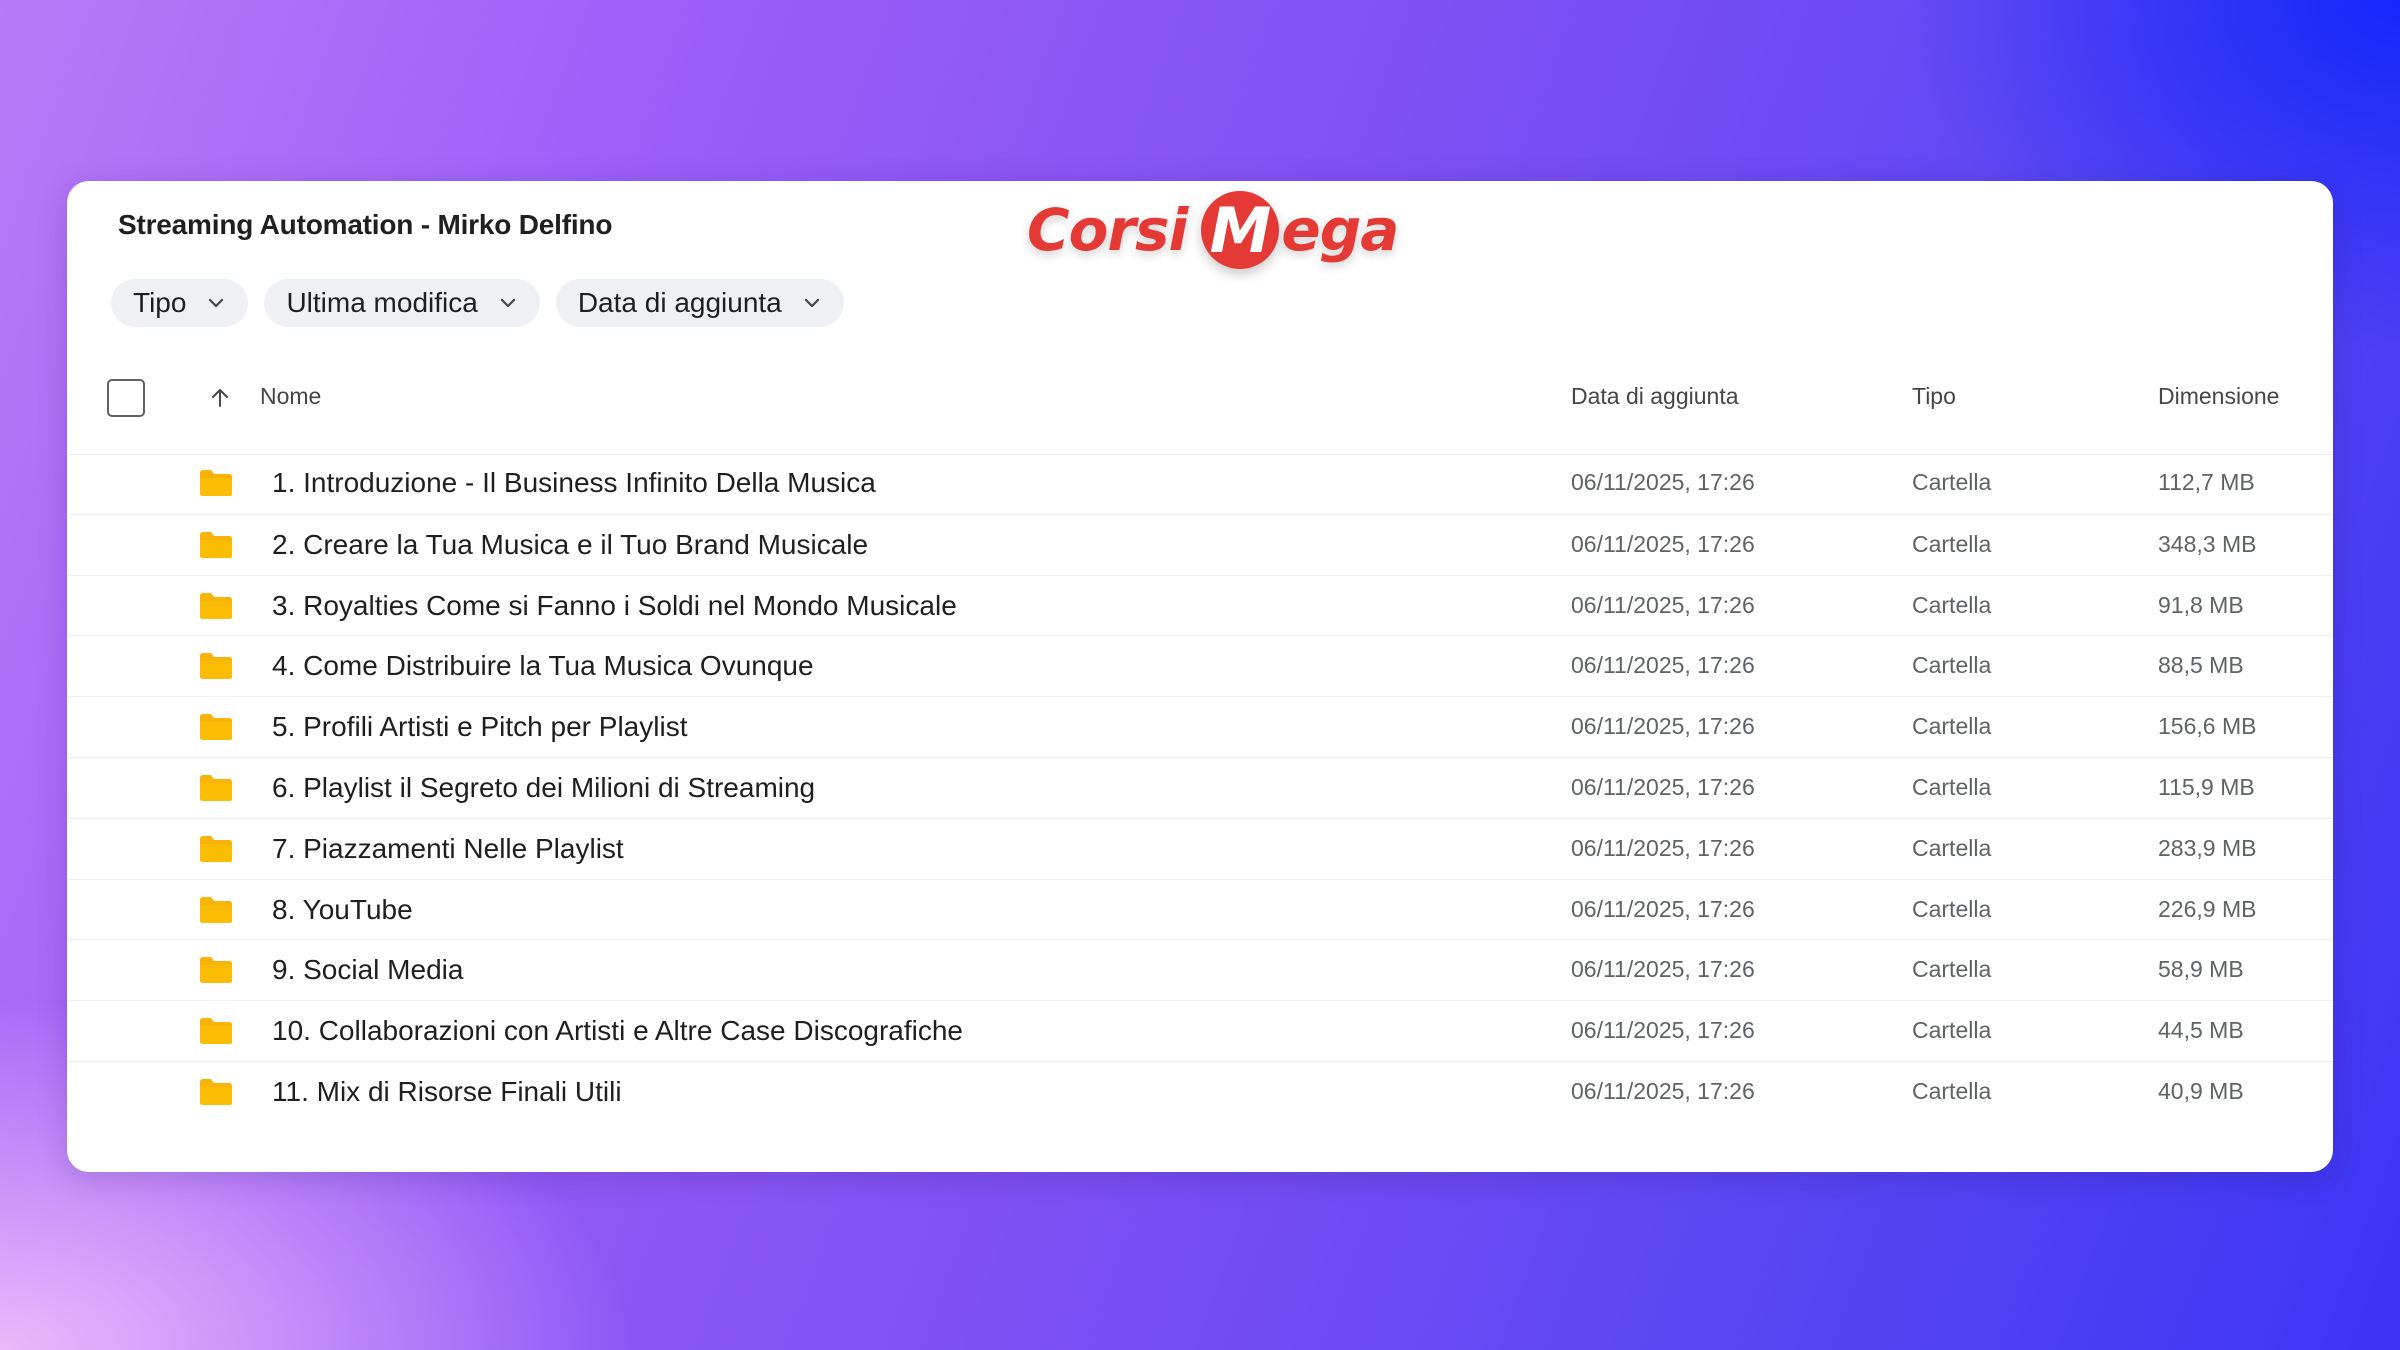  Describe the element at coordinates (2201, 665) in the screenshot. I see `row-size: 88,5 MB` at that location.